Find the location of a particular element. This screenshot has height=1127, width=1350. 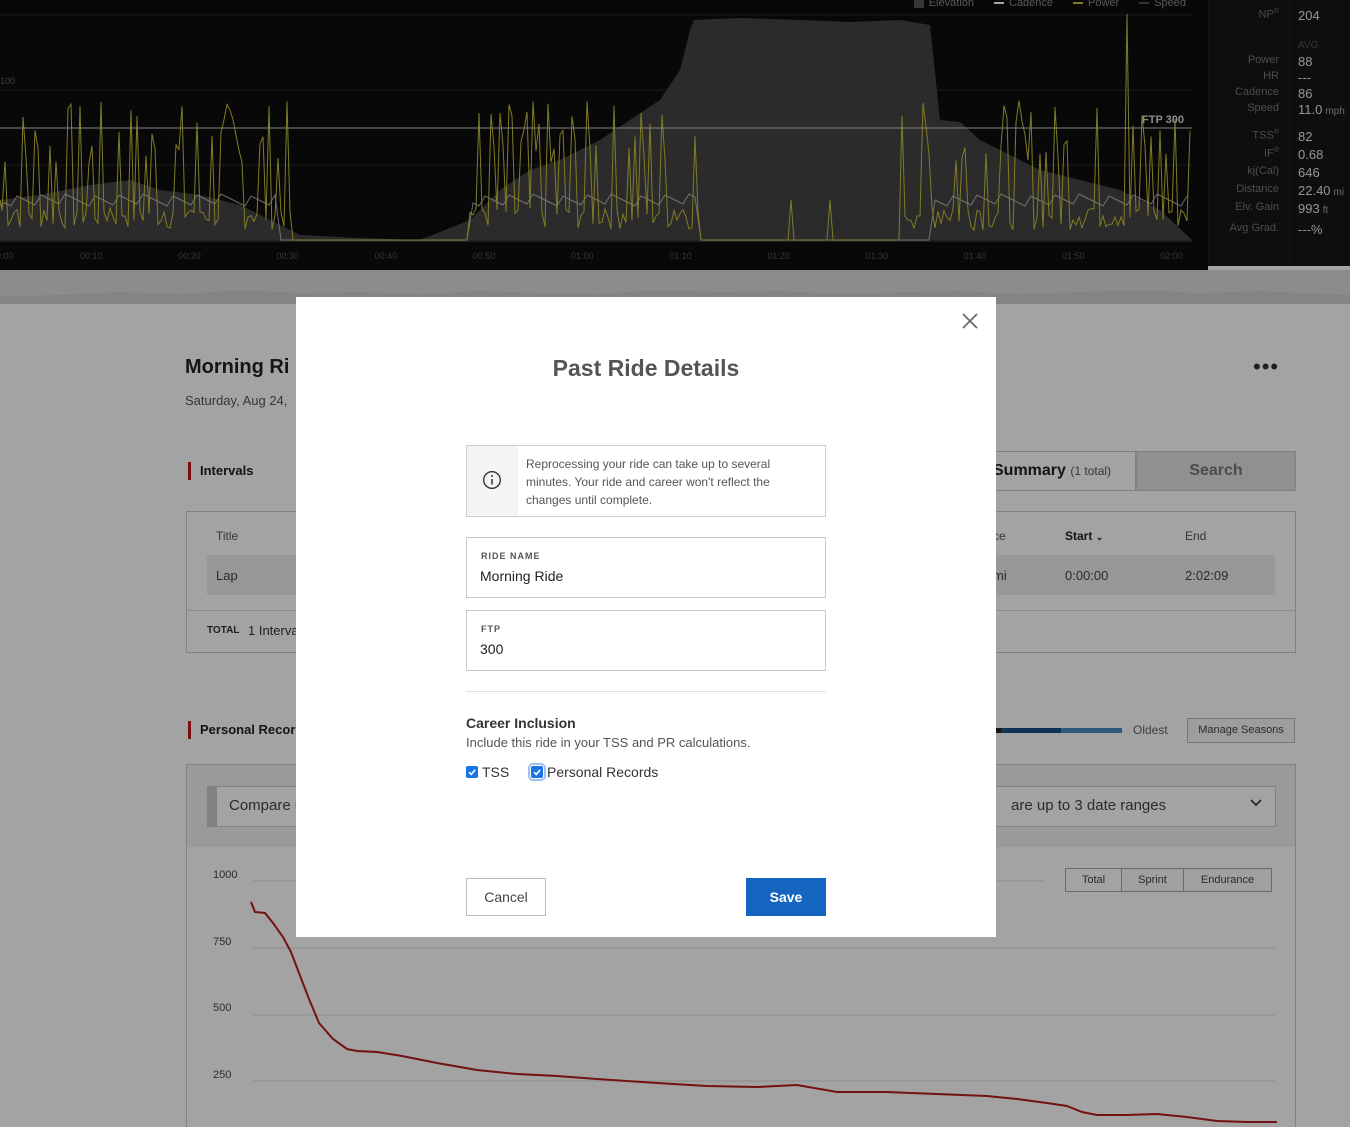

ftp-input is located at coordinates (645, 649).